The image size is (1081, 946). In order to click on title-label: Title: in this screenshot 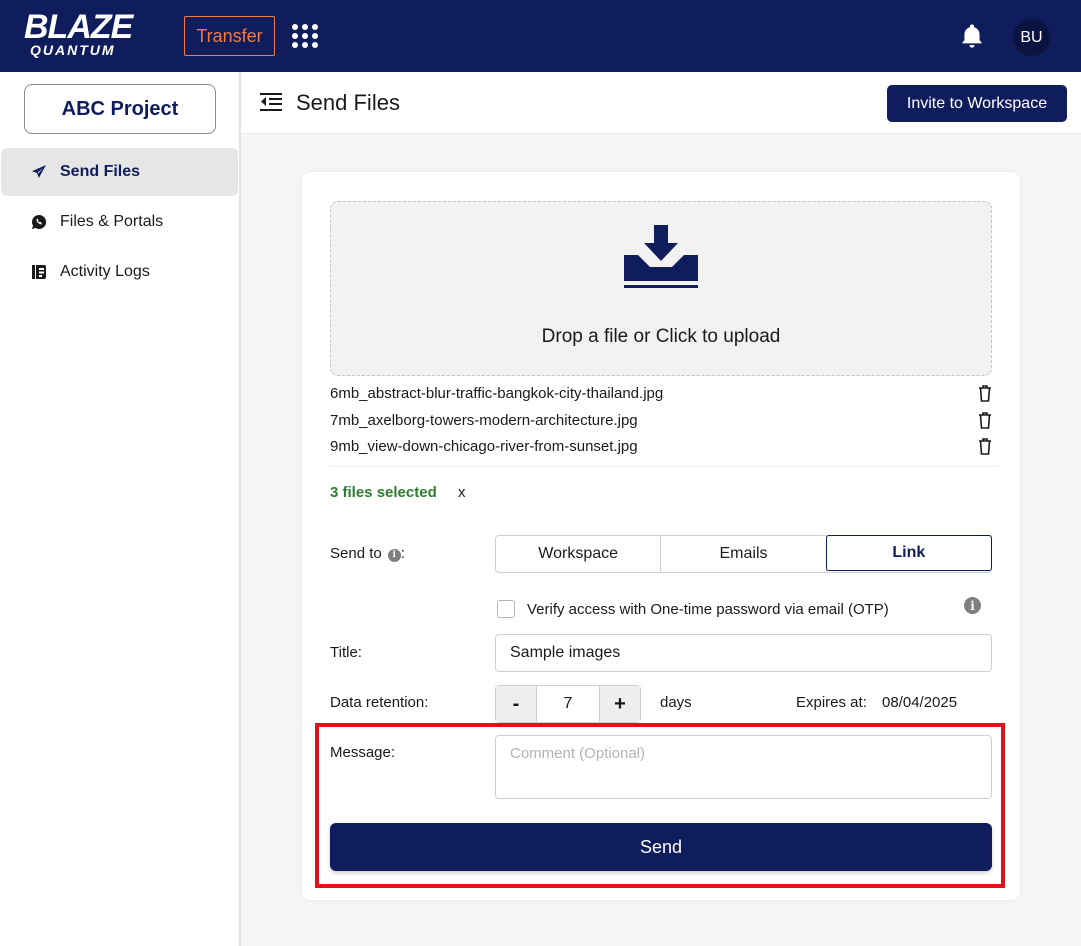, I will do `click(346, 652)`.